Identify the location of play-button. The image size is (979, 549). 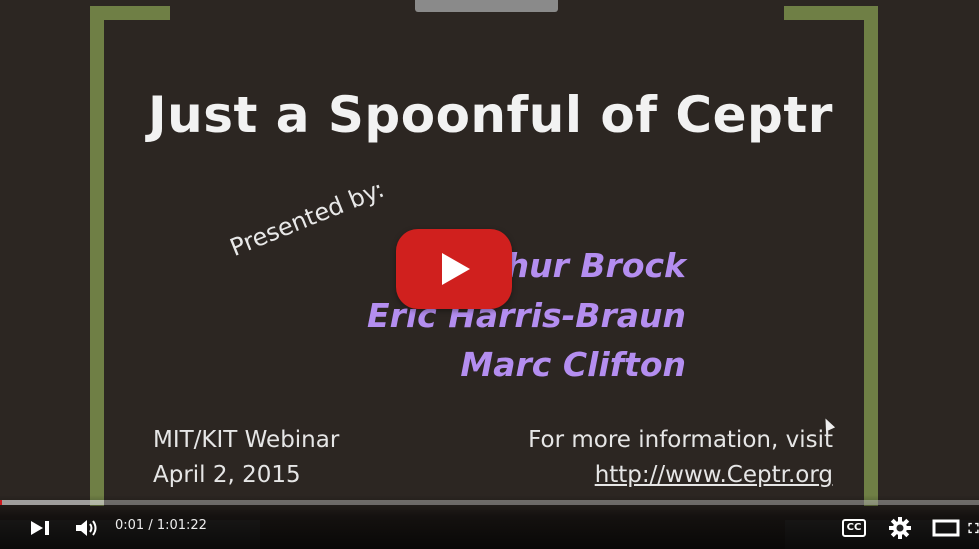
(454, 269).